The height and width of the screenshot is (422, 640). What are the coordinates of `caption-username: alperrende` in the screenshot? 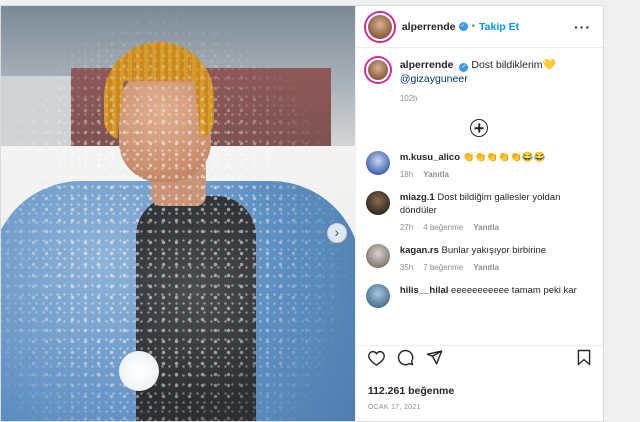 It's located at (427, 65).